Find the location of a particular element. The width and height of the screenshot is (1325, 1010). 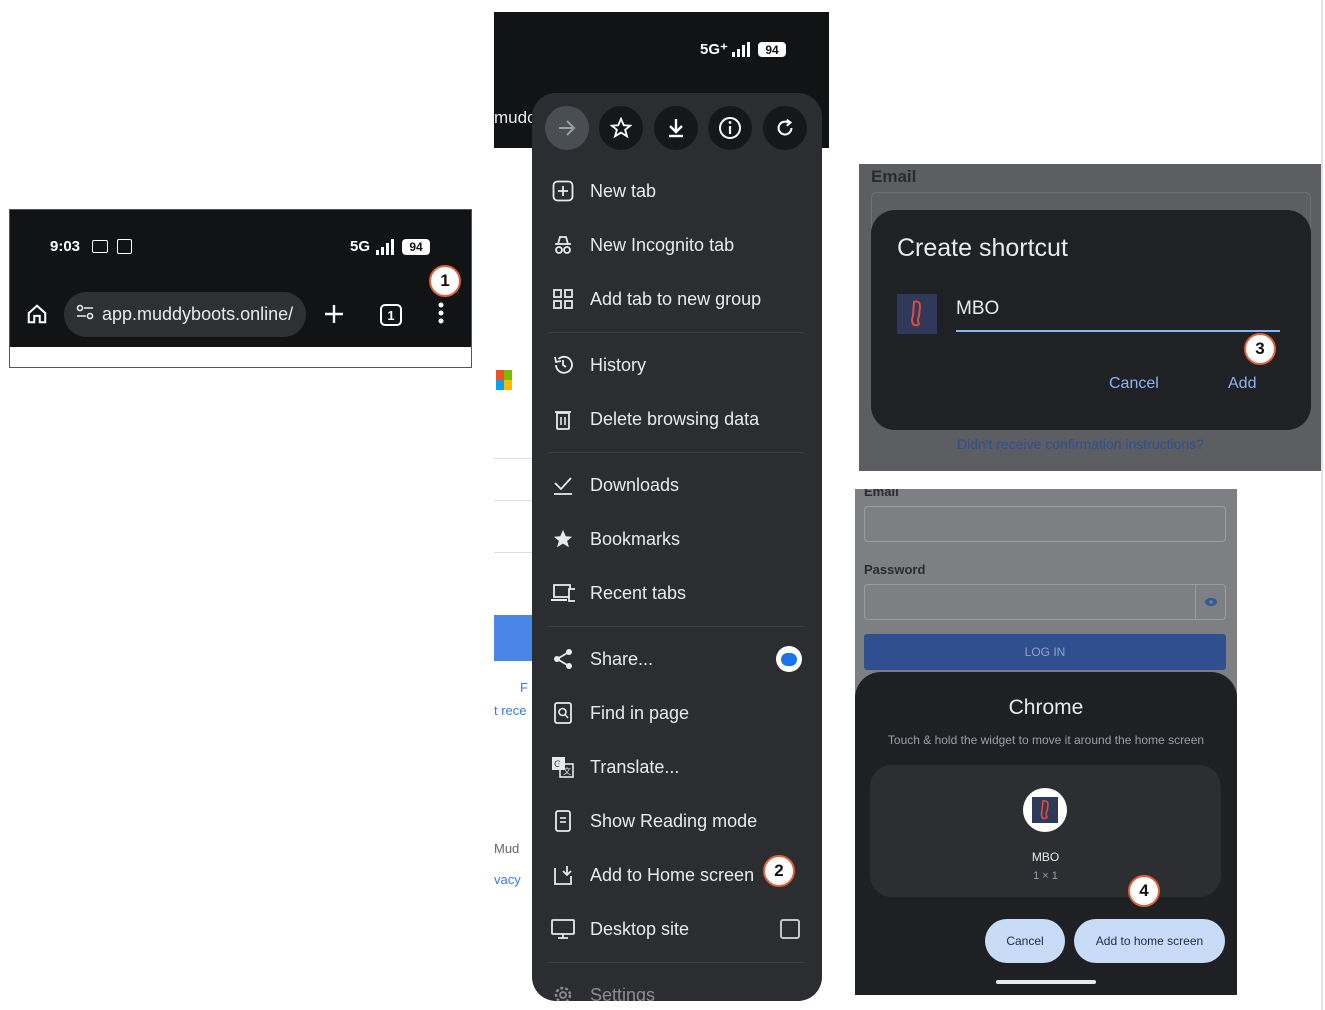

new-tab-icon is located at coordinates (334, 314).